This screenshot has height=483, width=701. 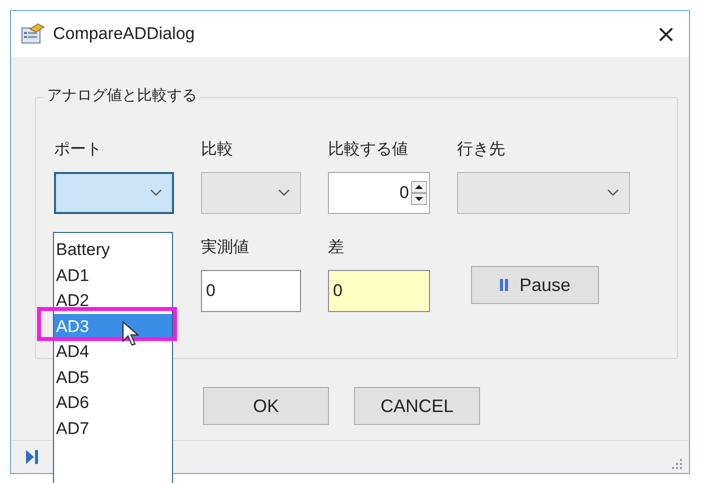 What do you see at coordinates (504, 285) in the screenshot?
I see `pause-icon` at bounding box center [504, 285].